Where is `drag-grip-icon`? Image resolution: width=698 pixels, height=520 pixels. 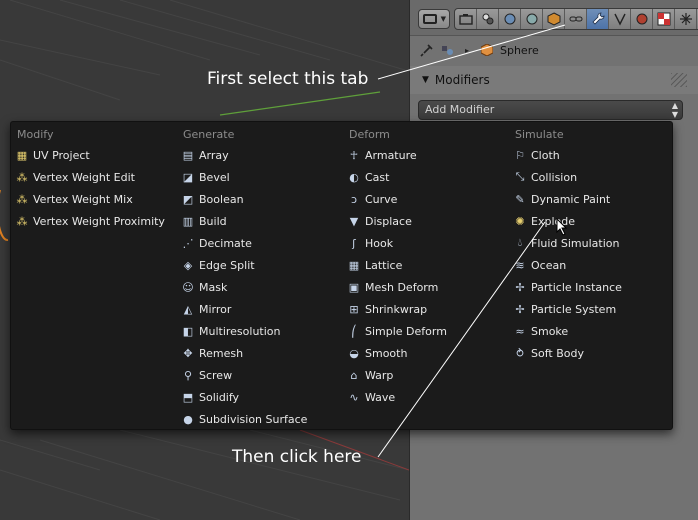
drag-grip-icon is located at coordinates (679, 80).